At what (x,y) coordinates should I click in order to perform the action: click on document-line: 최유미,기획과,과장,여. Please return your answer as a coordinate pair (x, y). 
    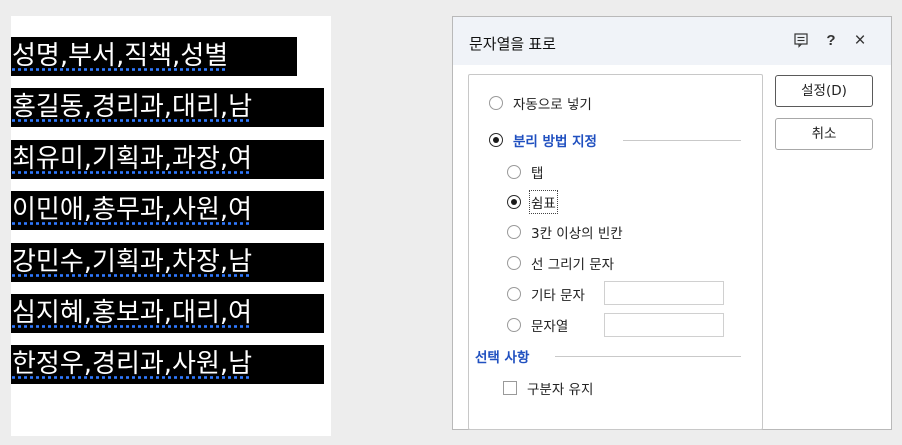
    Looking at the image, I should click on (167, 159).